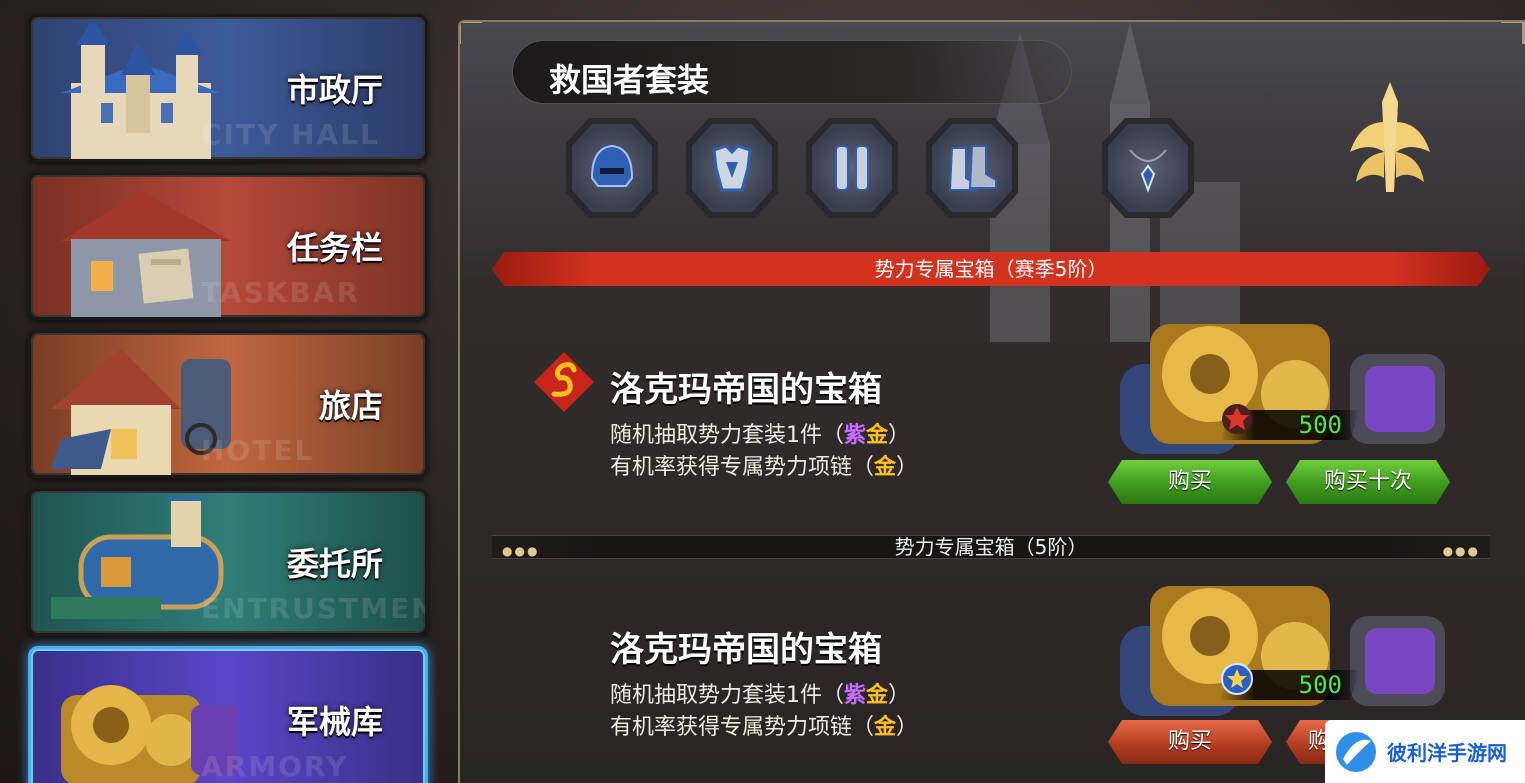 The width and height of the screenshot is (1525, 783). I want to click on set-title-bar: 救国者套装, so click(792, 72).